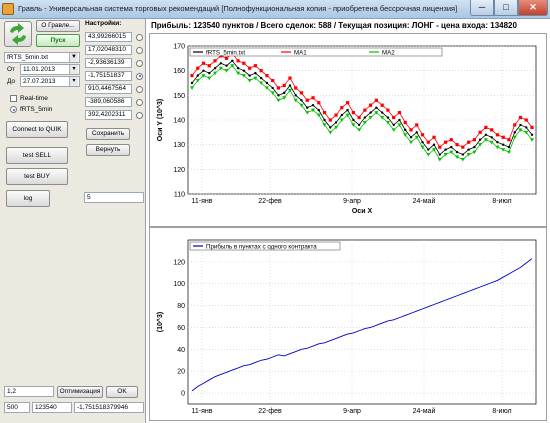 This screenshot has height=423, width=550. Describe the element at coordinates (108, 115) in the screenshot. I see `setting-value-field: 392,4202311` at that location.